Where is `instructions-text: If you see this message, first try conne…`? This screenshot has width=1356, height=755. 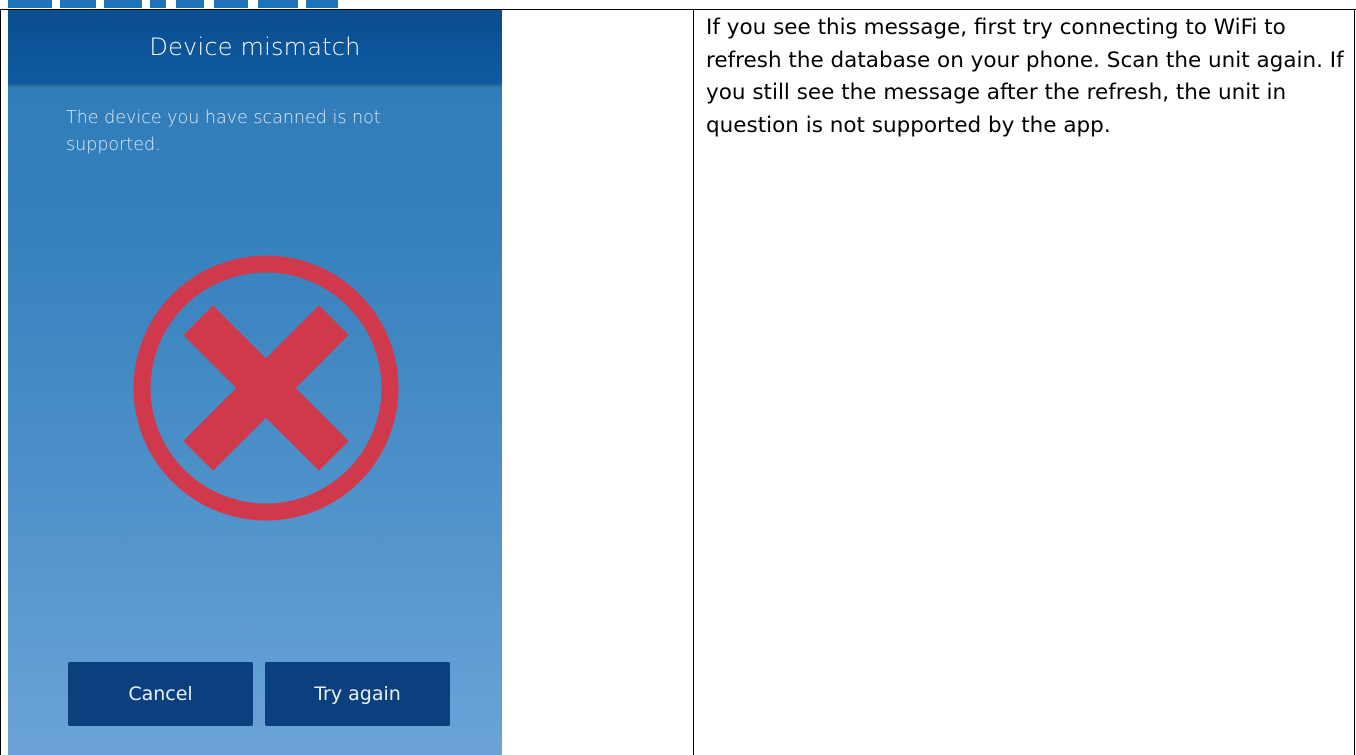 instructions-text: If you see this message, first try conne… is located at coordinates (1025, 76).